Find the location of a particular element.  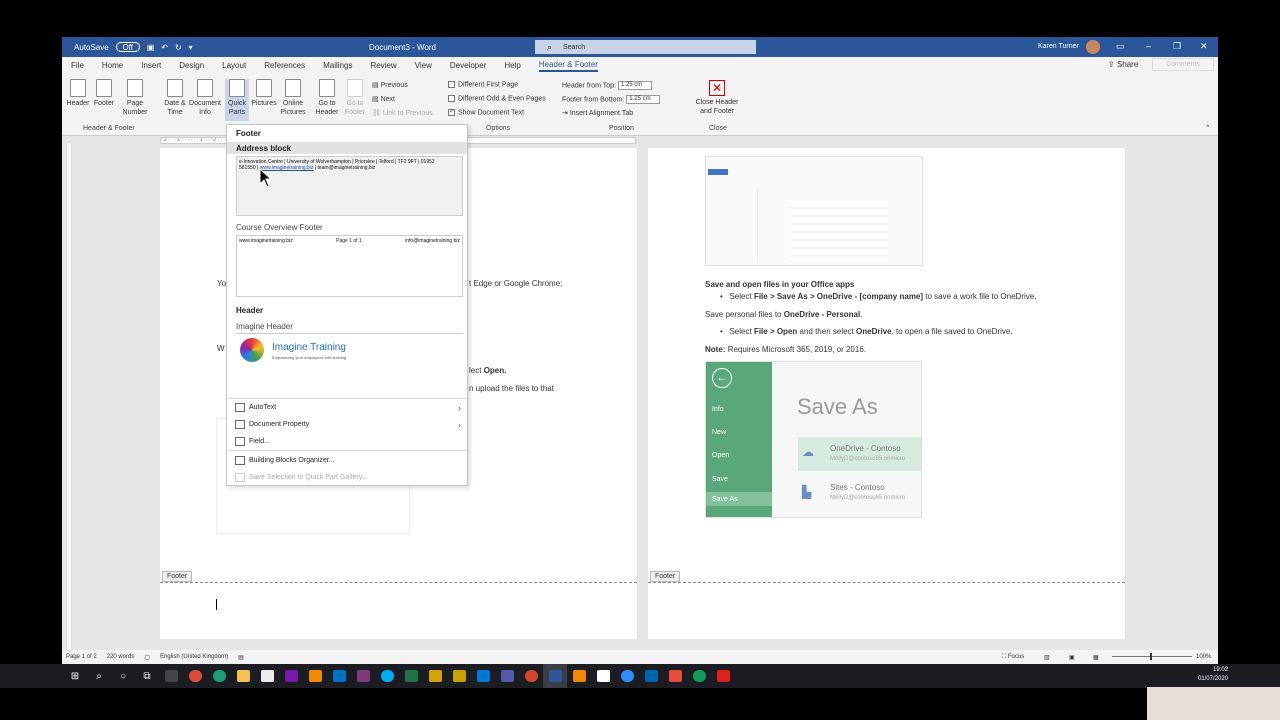

photos-icon is located at coordinates (651, 676).